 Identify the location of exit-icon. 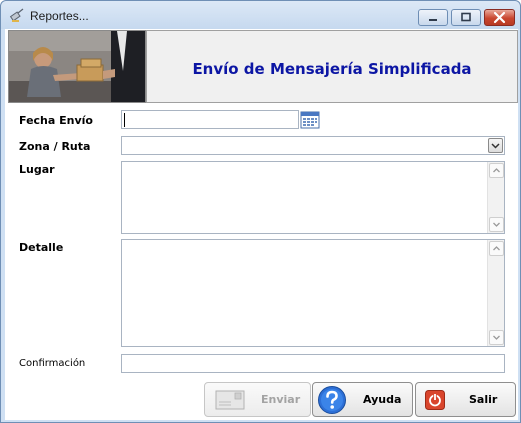
(435, 400).